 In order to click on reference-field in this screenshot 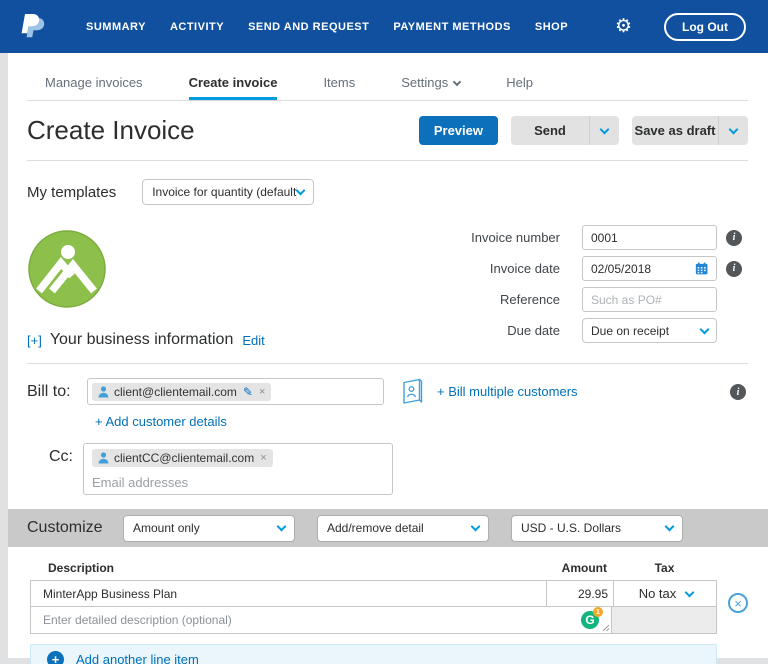, I will do `click(649, 299)`.